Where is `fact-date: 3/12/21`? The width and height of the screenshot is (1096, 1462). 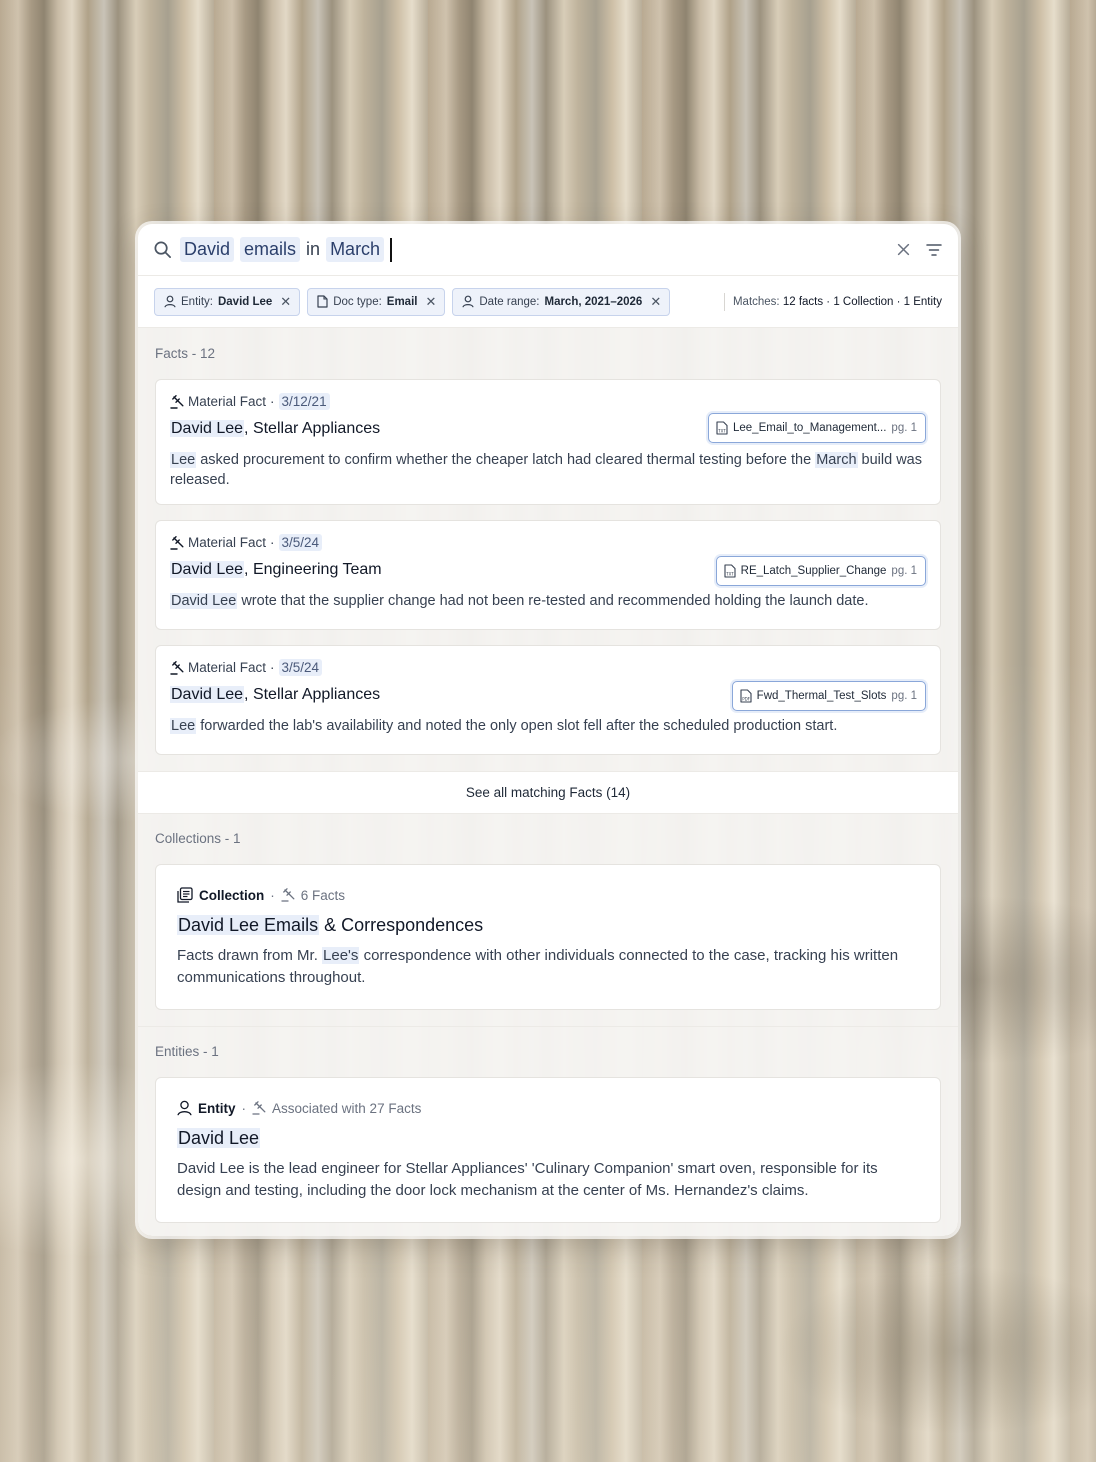
fact-date: 3/12/21 is located at coordinates (304, 401).